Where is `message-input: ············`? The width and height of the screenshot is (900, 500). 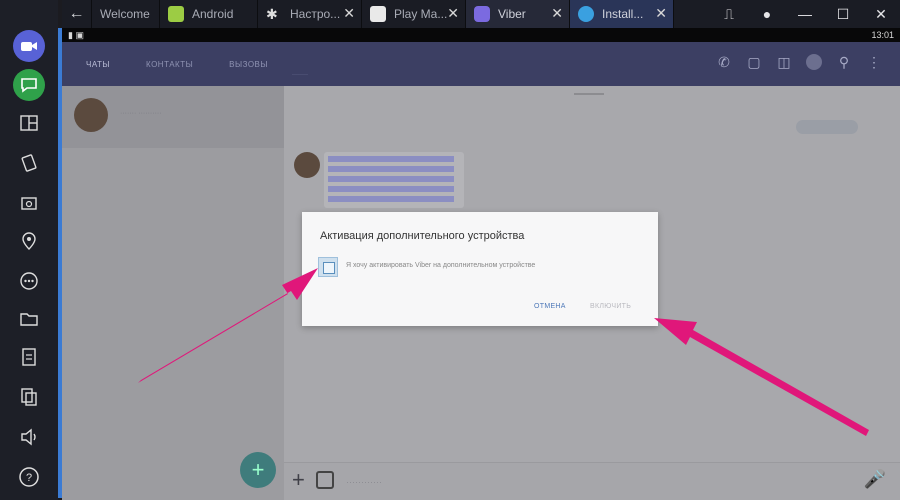 message-input: ············ is located at coordinates (364, 482).